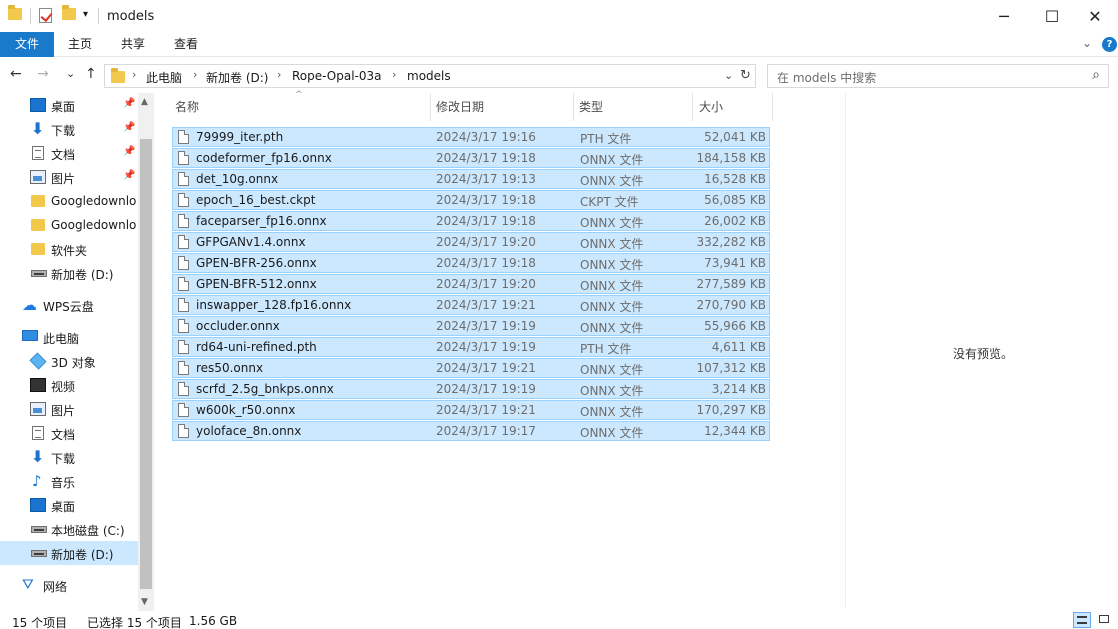 Image resolution: width=1118 pixels, height=629 pixels. What do you see at coordinates (938, 76) in the screenshot?
I see `search-box: 在 models 中搜索 ⌕` at bounding box center [938, 76].